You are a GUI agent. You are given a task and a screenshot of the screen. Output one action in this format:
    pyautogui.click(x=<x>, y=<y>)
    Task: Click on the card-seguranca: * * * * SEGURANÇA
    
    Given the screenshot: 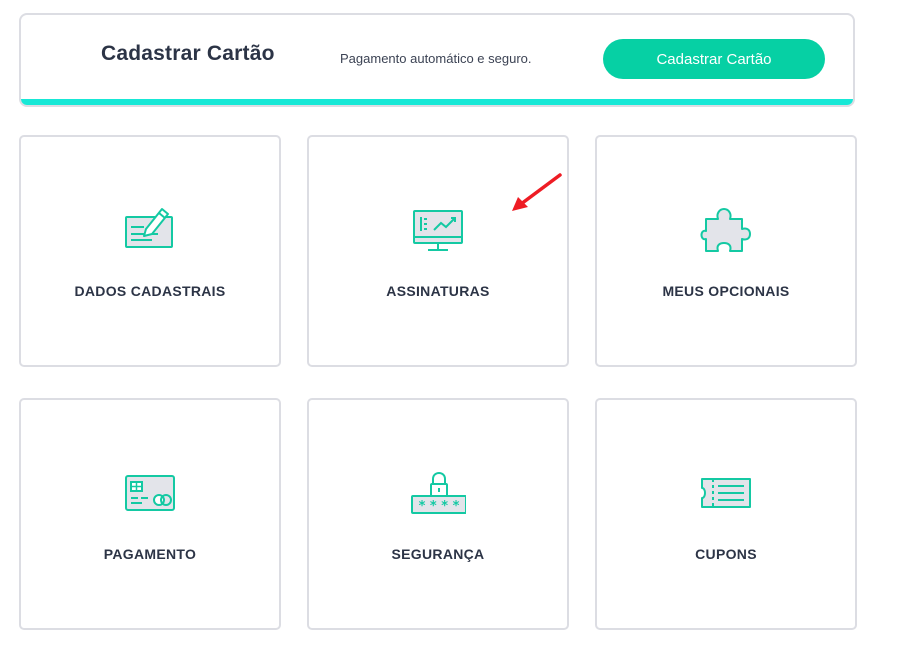 What is the action you would take?
    pyautogui.click(x=438, y=514)
    